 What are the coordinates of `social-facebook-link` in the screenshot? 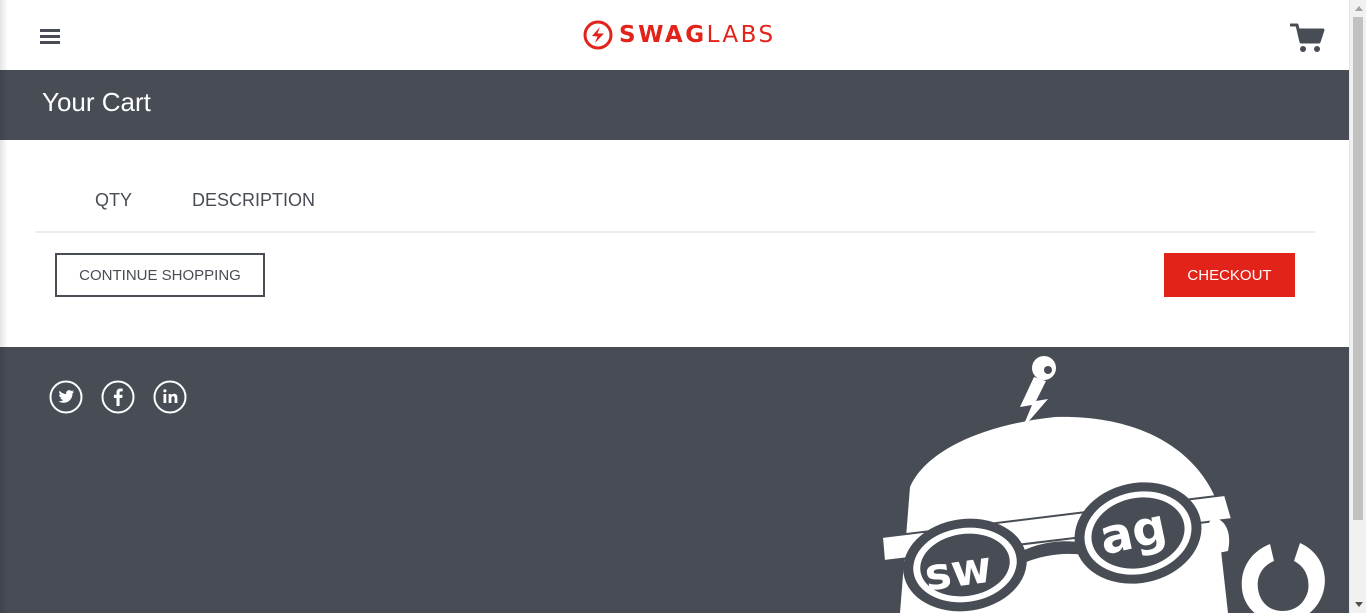 It's located at (118, 397).